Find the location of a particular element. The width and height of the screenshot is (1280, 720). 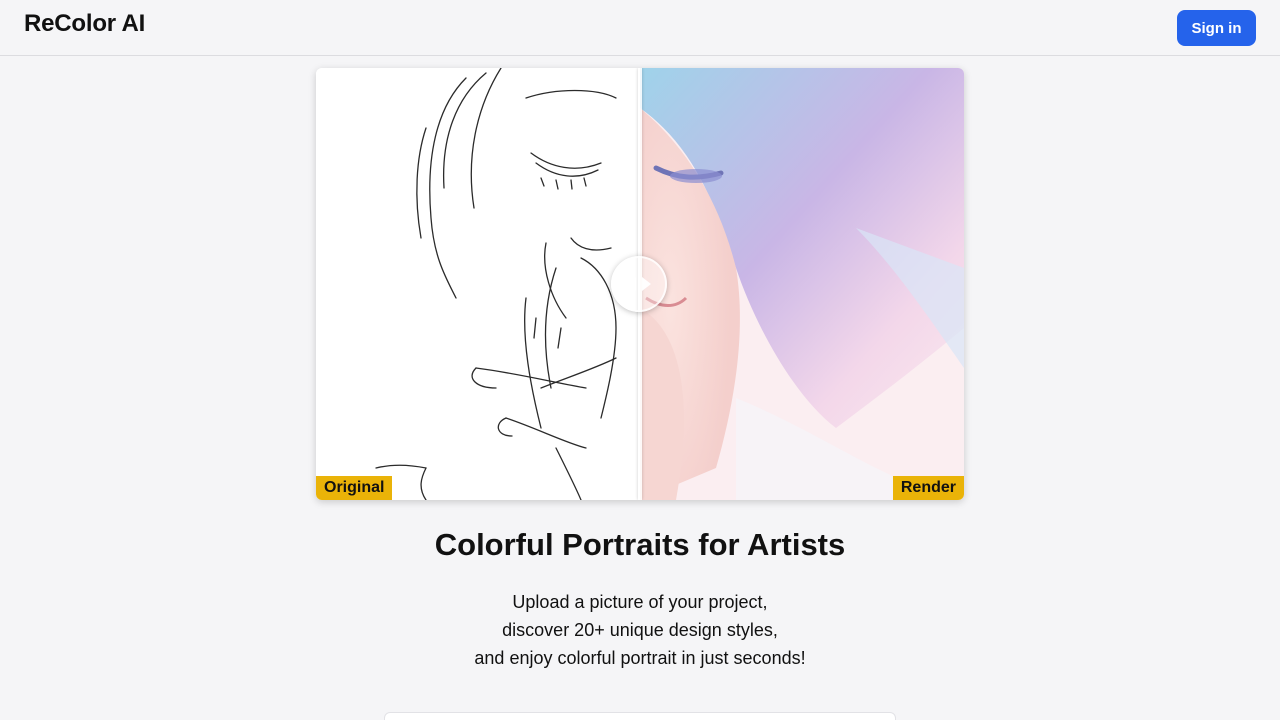

brand-logo: ReColor AI is located at coordinates (84, 24).